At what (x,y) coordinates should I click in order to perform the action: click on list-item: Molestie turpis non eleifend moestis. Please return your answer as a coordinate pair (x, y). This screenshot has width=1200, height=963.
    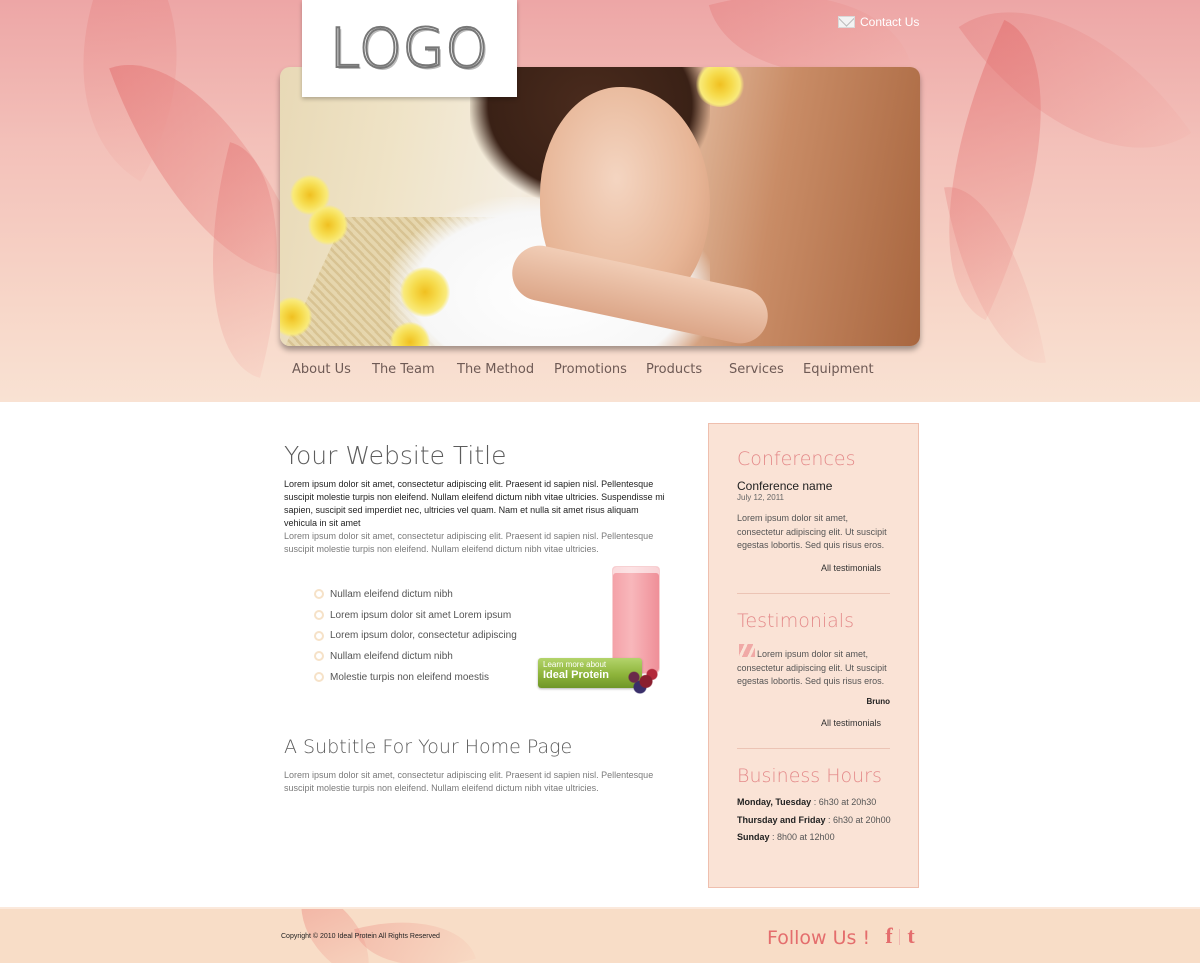
    Looking at the image, I should click on (415, 677).